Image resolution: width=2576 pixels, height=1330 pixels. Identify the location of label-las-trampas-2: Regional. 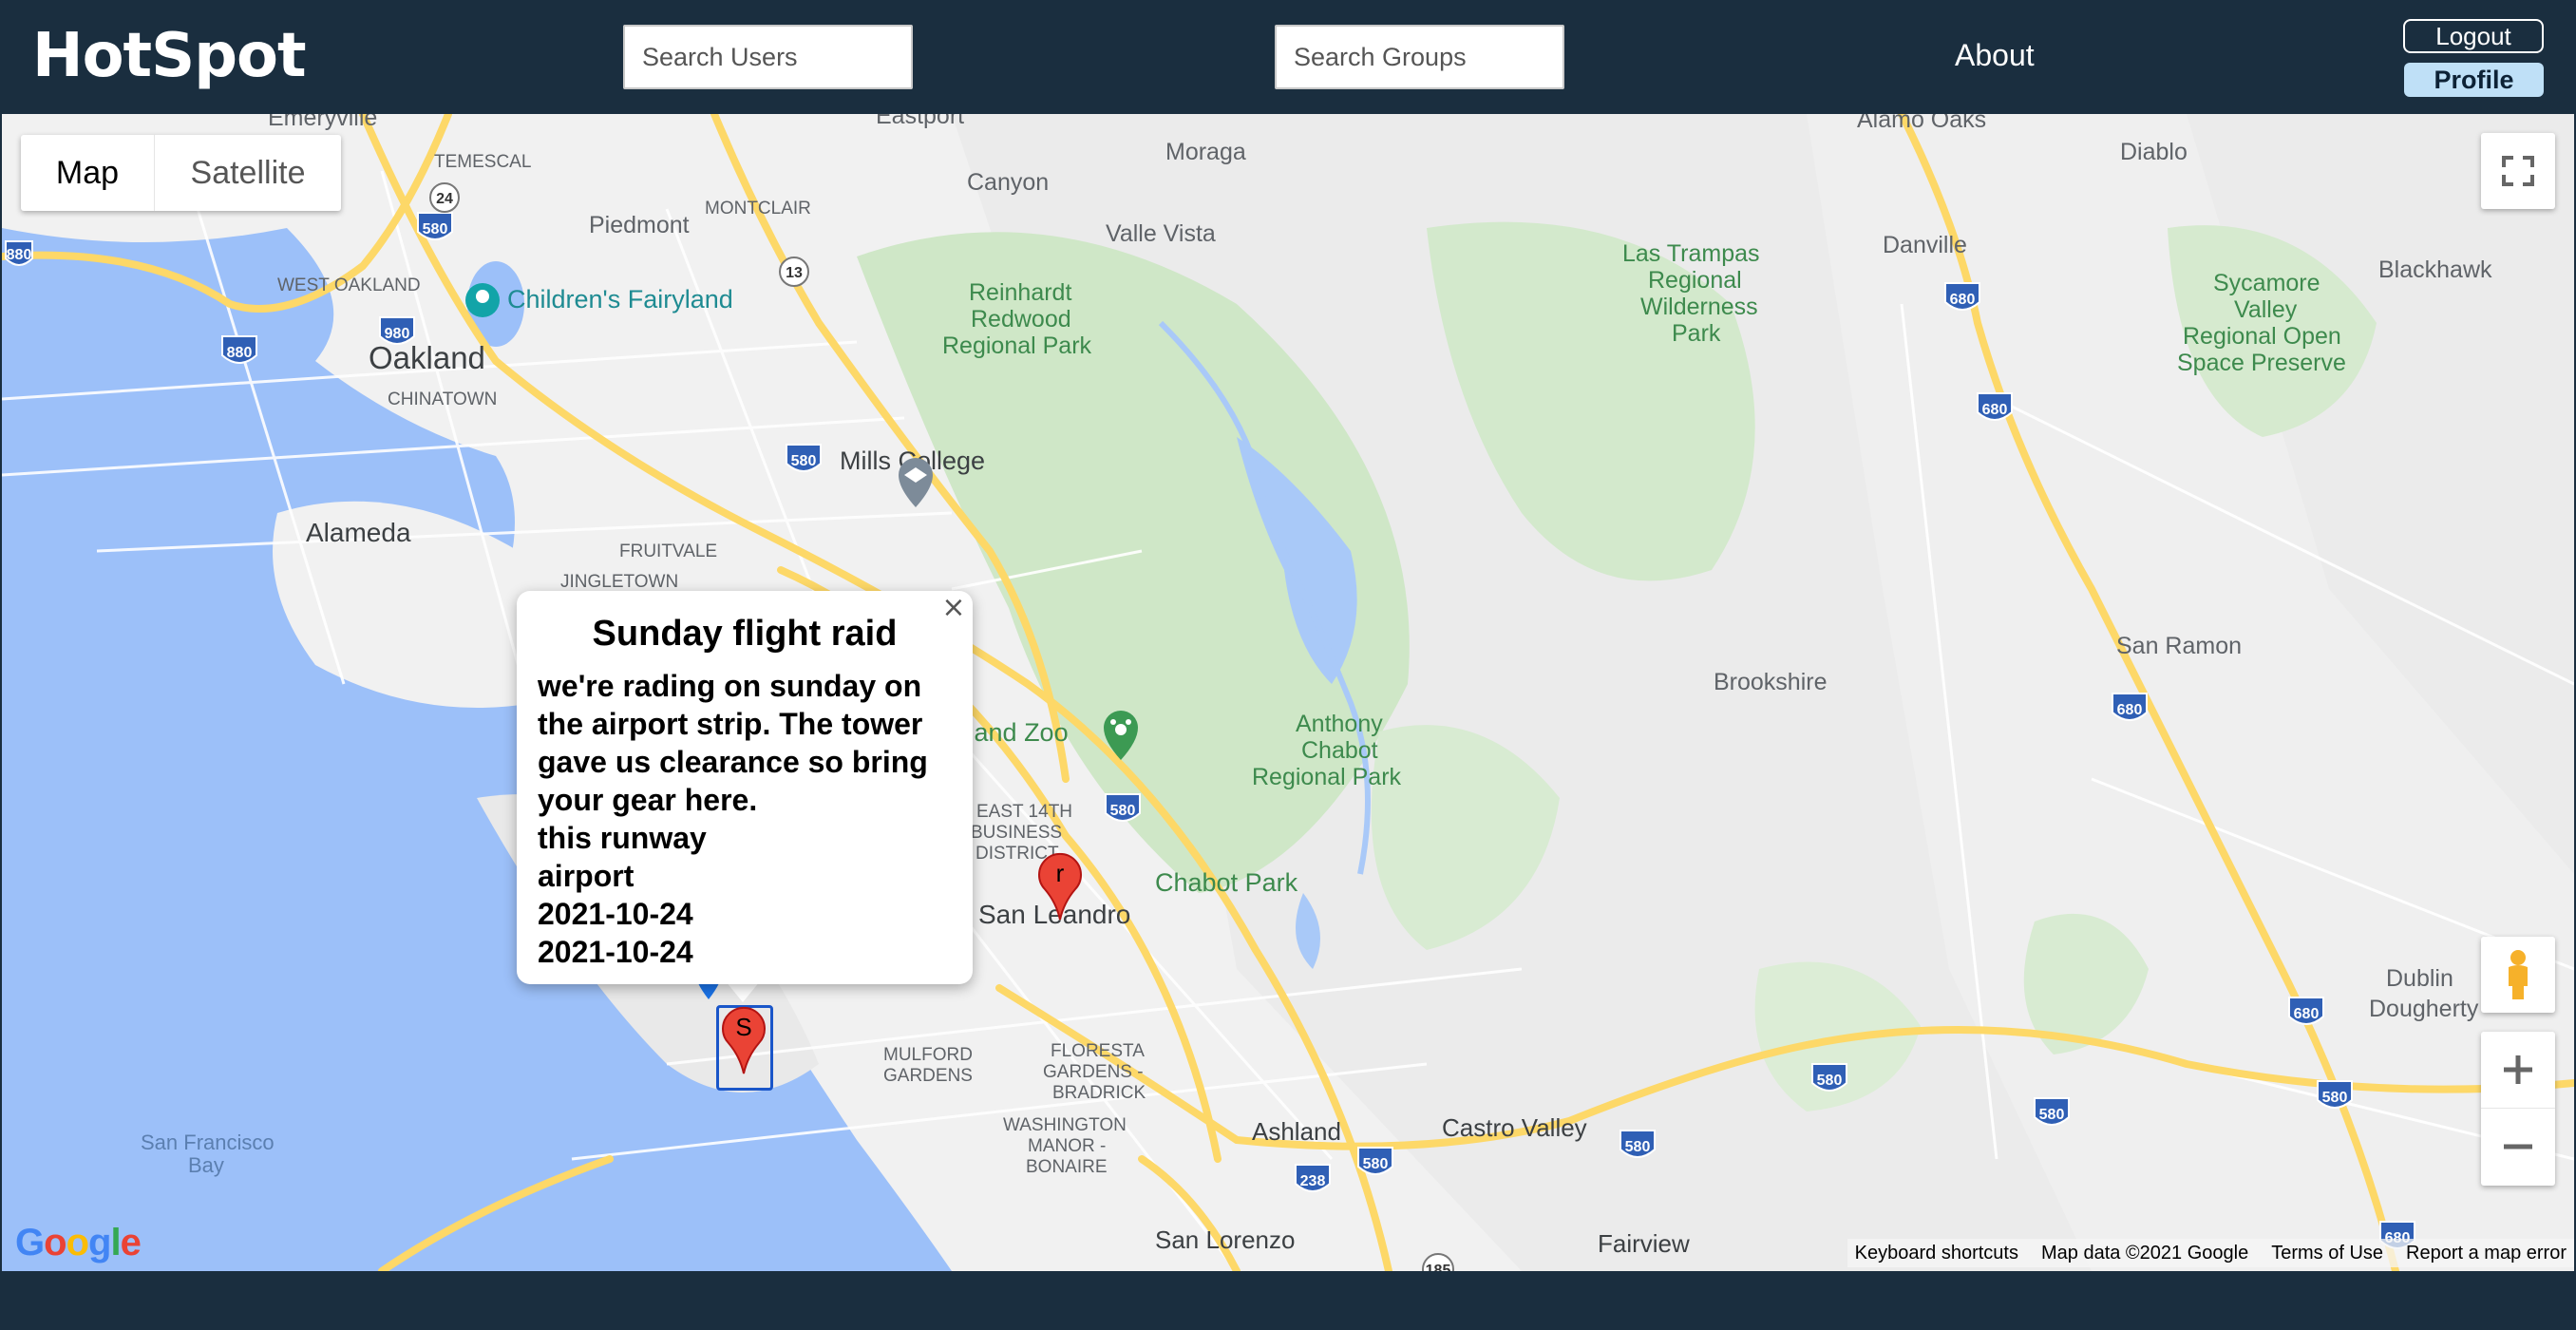
(1695, 280).